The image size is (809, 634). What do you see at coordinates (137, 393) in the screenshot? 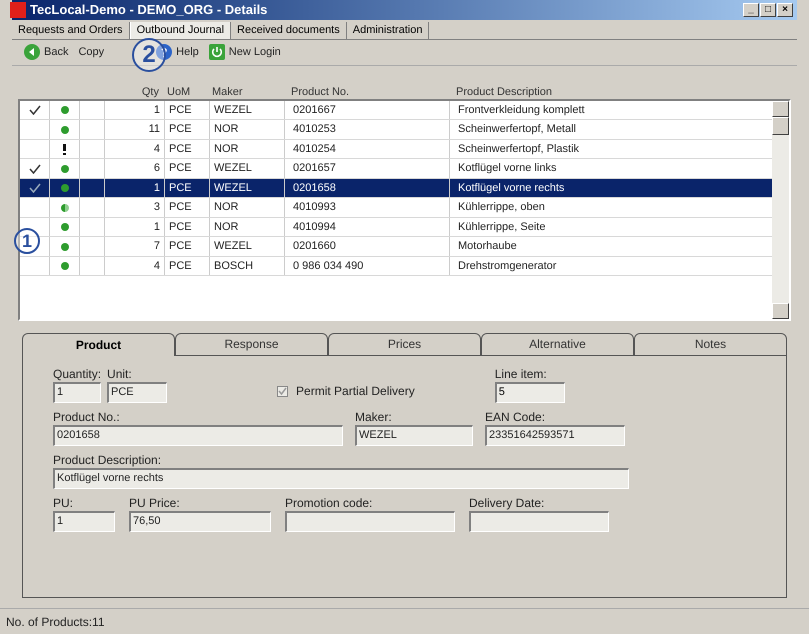
I see `text-field: PCE` at bounding box center [137, 393].